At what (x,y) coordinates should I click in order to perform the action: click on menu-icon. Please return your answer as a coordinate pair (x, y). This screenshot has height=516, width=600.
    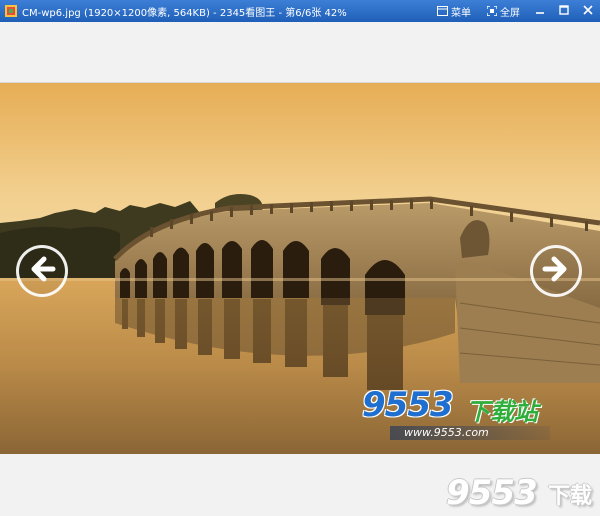
    Looking at the image, I should click on (442, 11).